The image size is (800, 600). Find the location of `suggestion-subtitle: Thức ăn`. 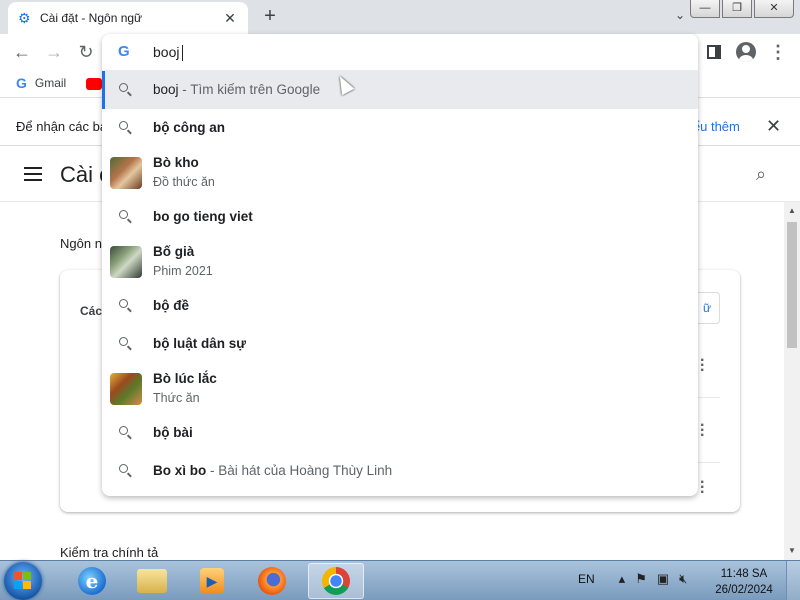

suggestion-subtitle: Thức ăn is located at coordinates (176, 398).